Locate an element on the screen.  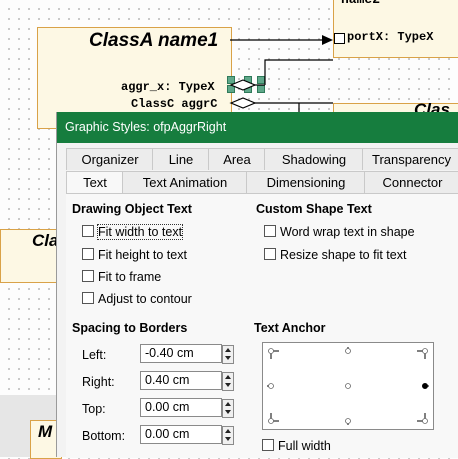
top-label: Top: is located at coordinates (94, 409).